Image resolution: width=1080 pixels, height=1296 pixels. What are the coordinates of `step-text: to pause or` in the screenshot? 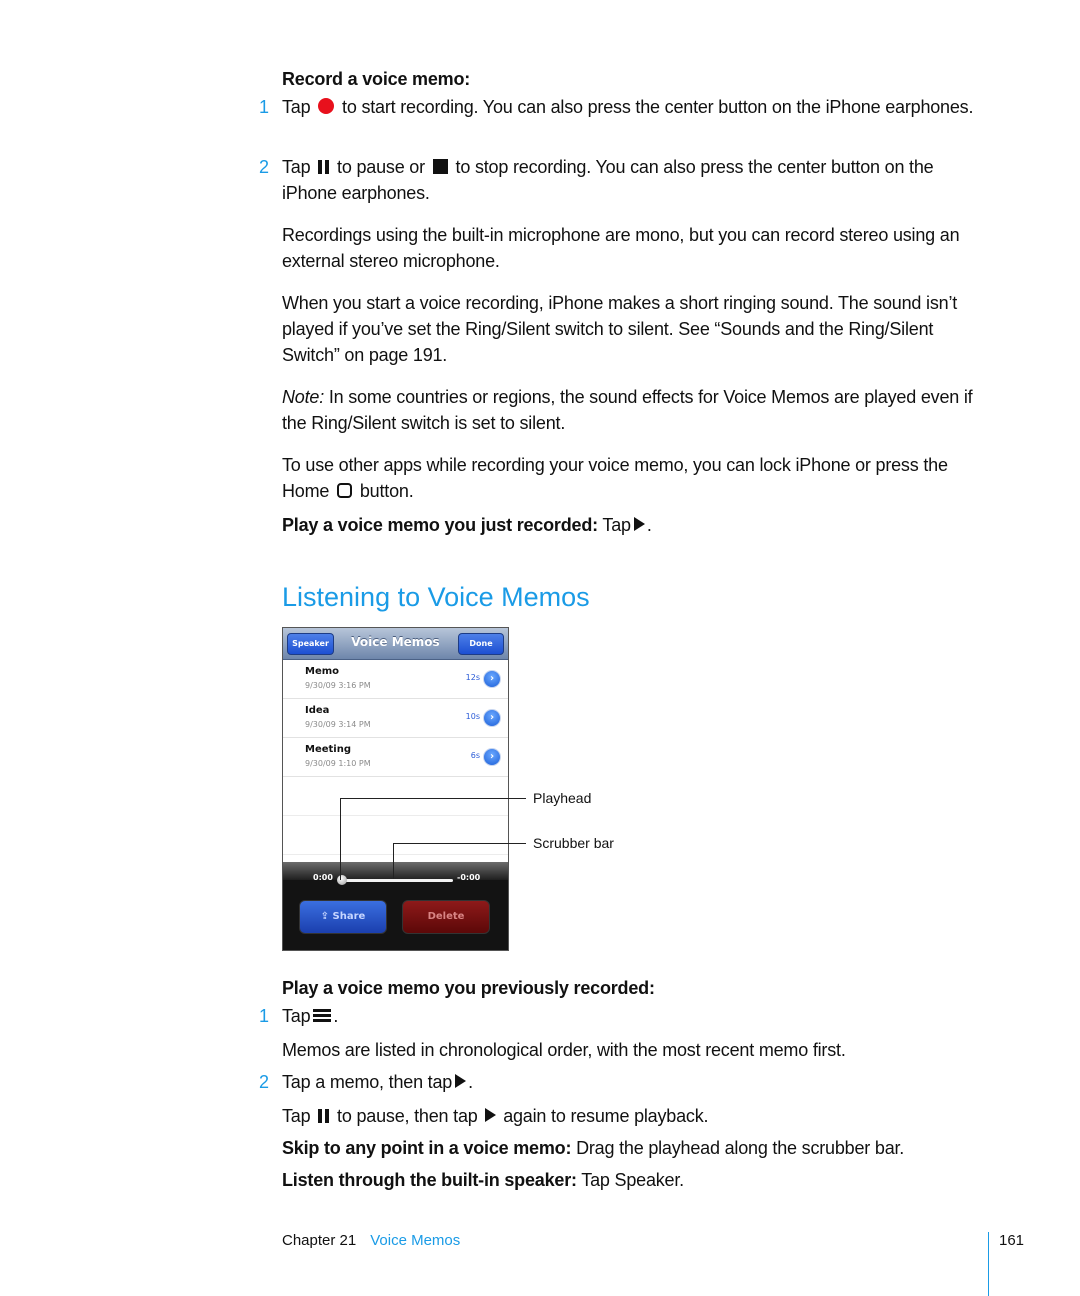 It's located at (381, 167).